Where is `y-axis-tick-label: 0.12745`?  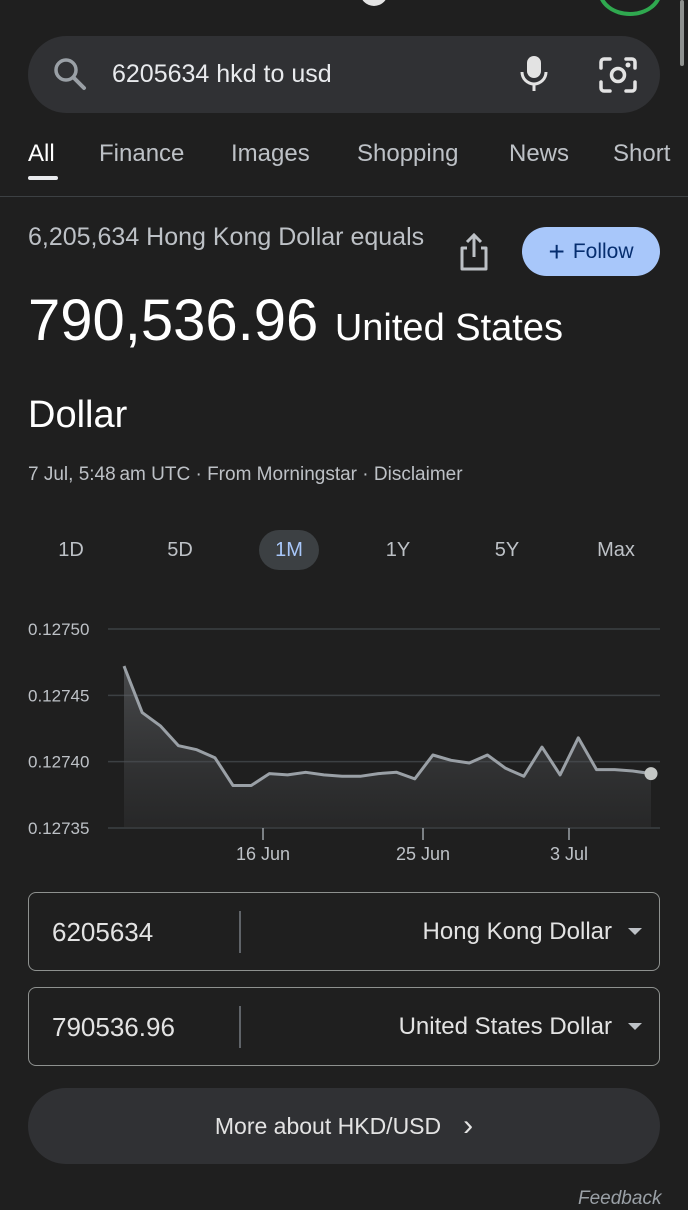 y-axis-tick-label: 0.12745 is located at coordinates (58, 695).